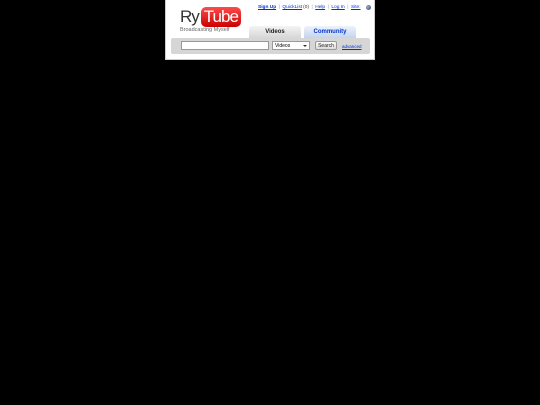  I want to click on quicklist-count: (0), so click(306, 7).